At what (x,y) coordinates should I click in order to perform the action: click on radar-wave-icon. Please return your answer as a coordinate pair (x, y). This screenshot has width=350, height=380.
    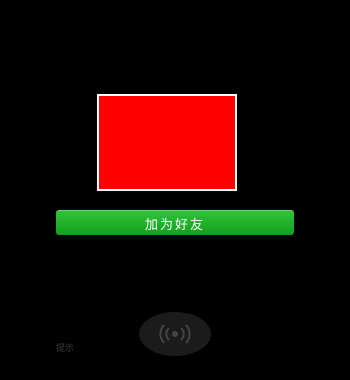
    Looking at the image, I should click on (175, 334).